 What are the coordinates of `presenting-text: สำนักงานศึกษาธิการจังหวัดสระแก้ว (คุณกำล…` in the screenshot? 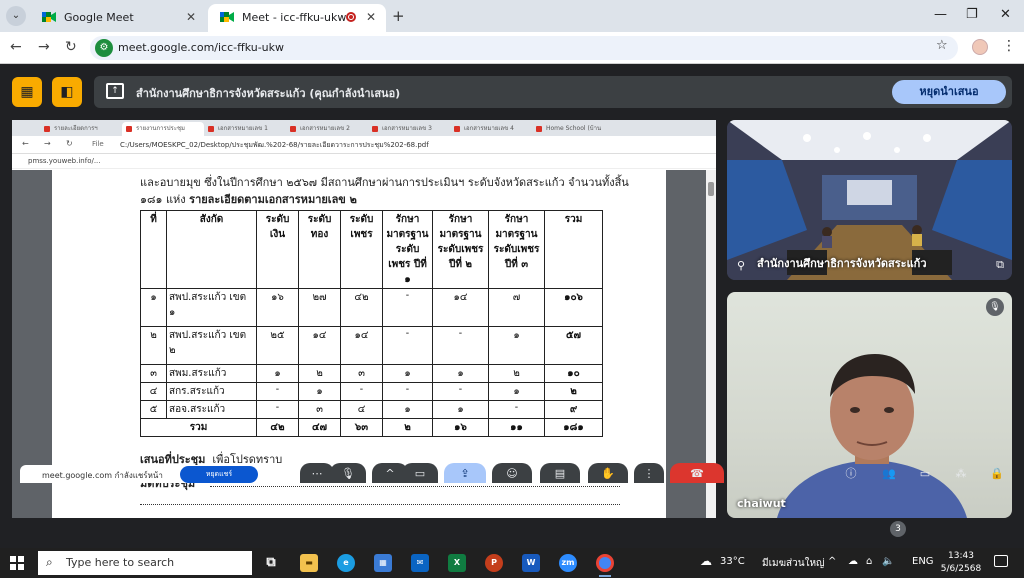 It's located at (268, 93).